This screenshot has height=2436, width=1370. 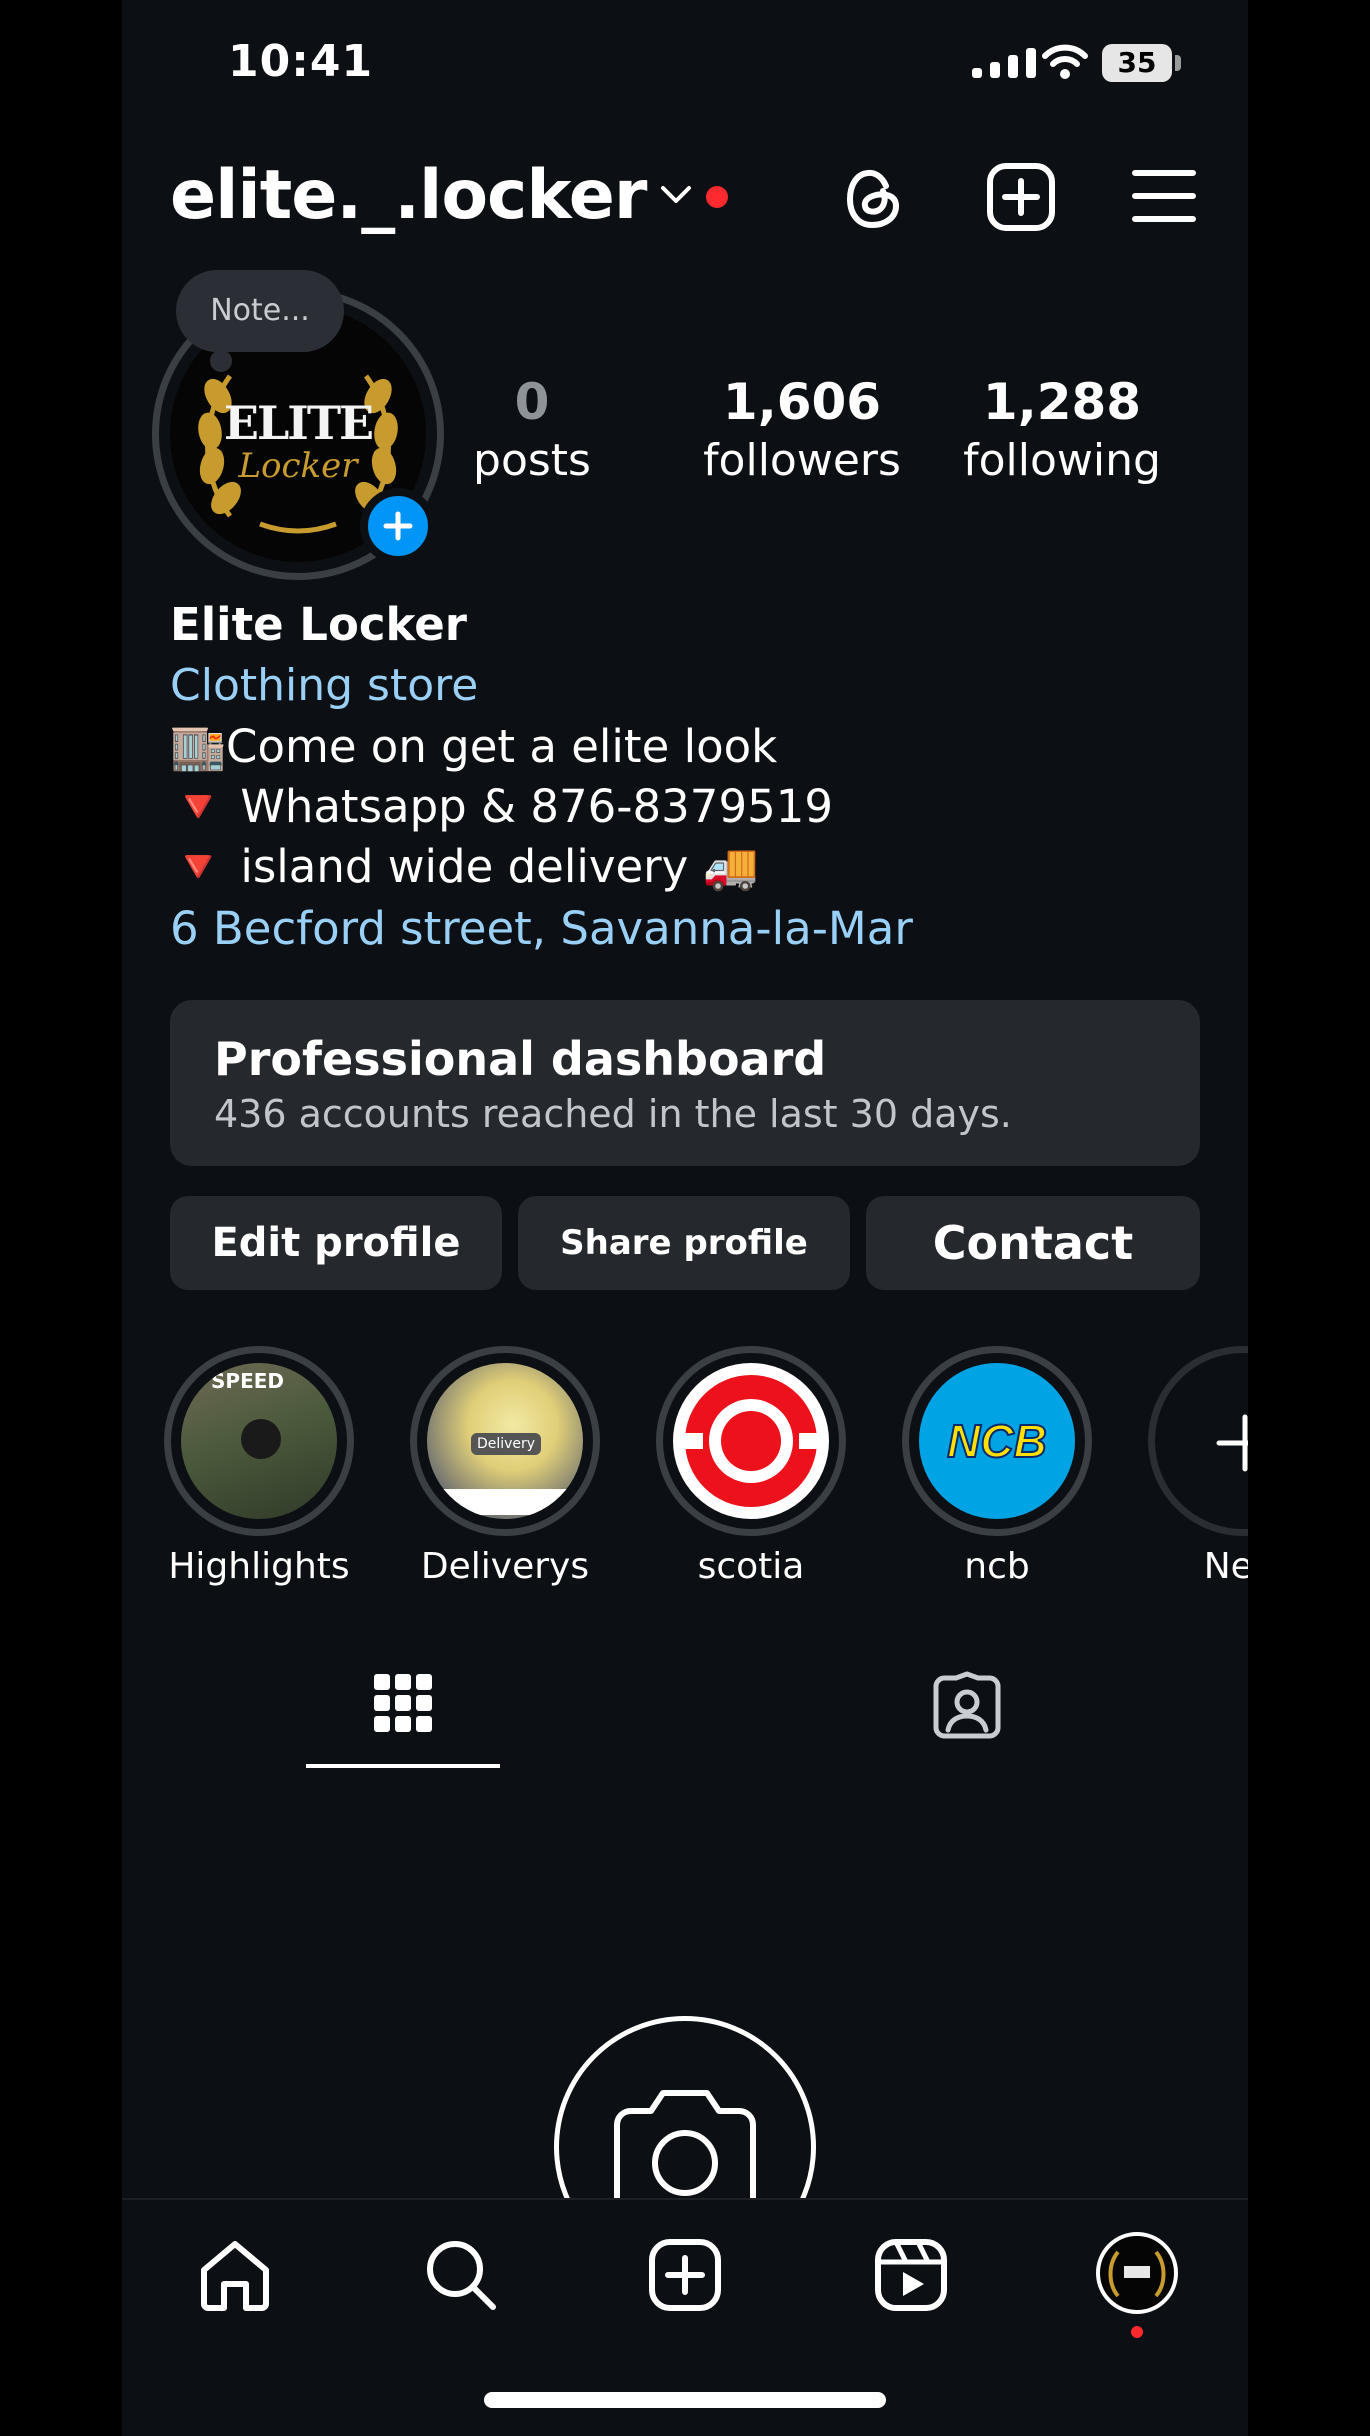 I want to click on edit-profile-button: Edit profile, so click(x=336, y=1243).